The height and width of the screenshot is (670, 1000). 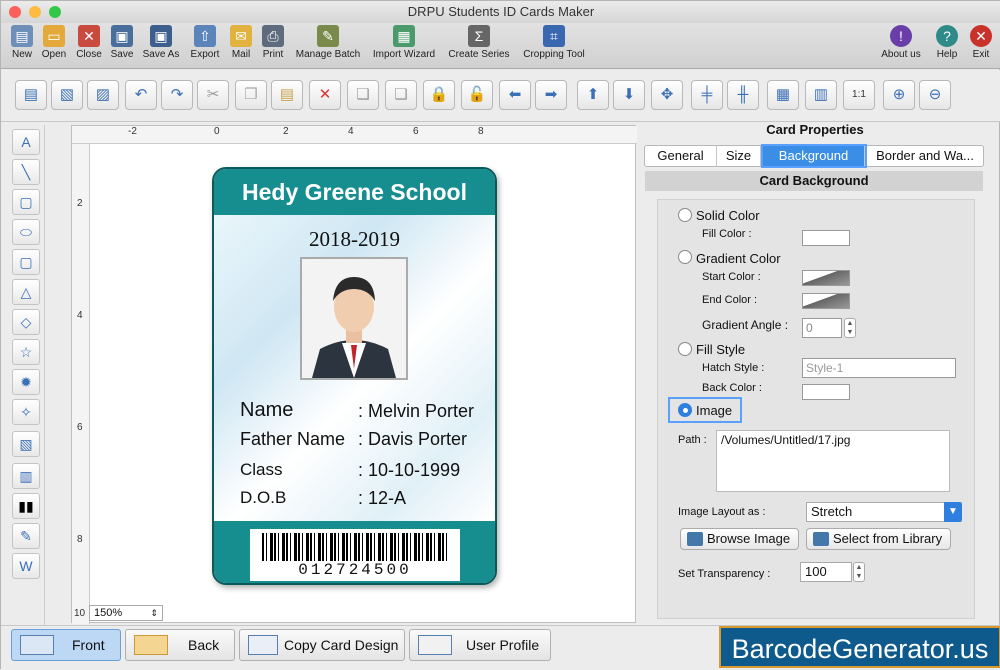 What do you see at coordinates (416, 411) in the screenshot?
I see `field-value-name: : Melvin Porter` at bounding box center [416, 411].